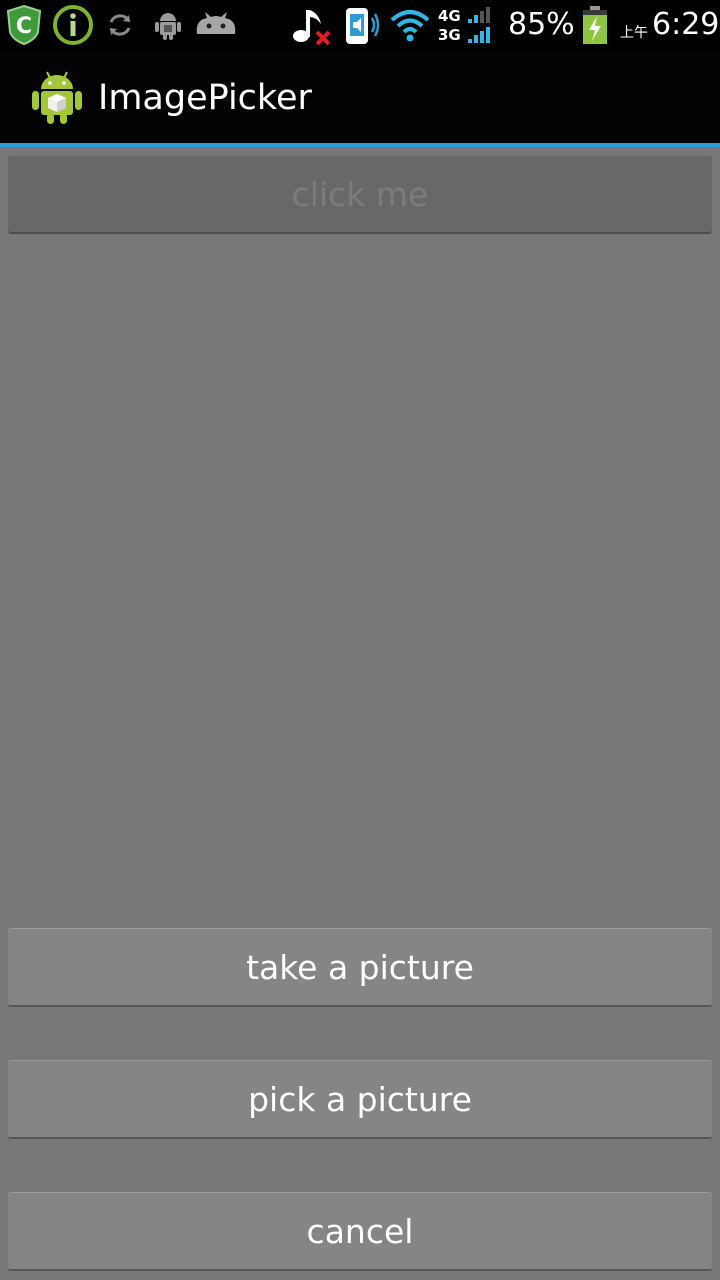 Image resolution: width=720 pixels, height=1280 pixels. I want to click on cancel-label: cancel, so click(360, 1231).